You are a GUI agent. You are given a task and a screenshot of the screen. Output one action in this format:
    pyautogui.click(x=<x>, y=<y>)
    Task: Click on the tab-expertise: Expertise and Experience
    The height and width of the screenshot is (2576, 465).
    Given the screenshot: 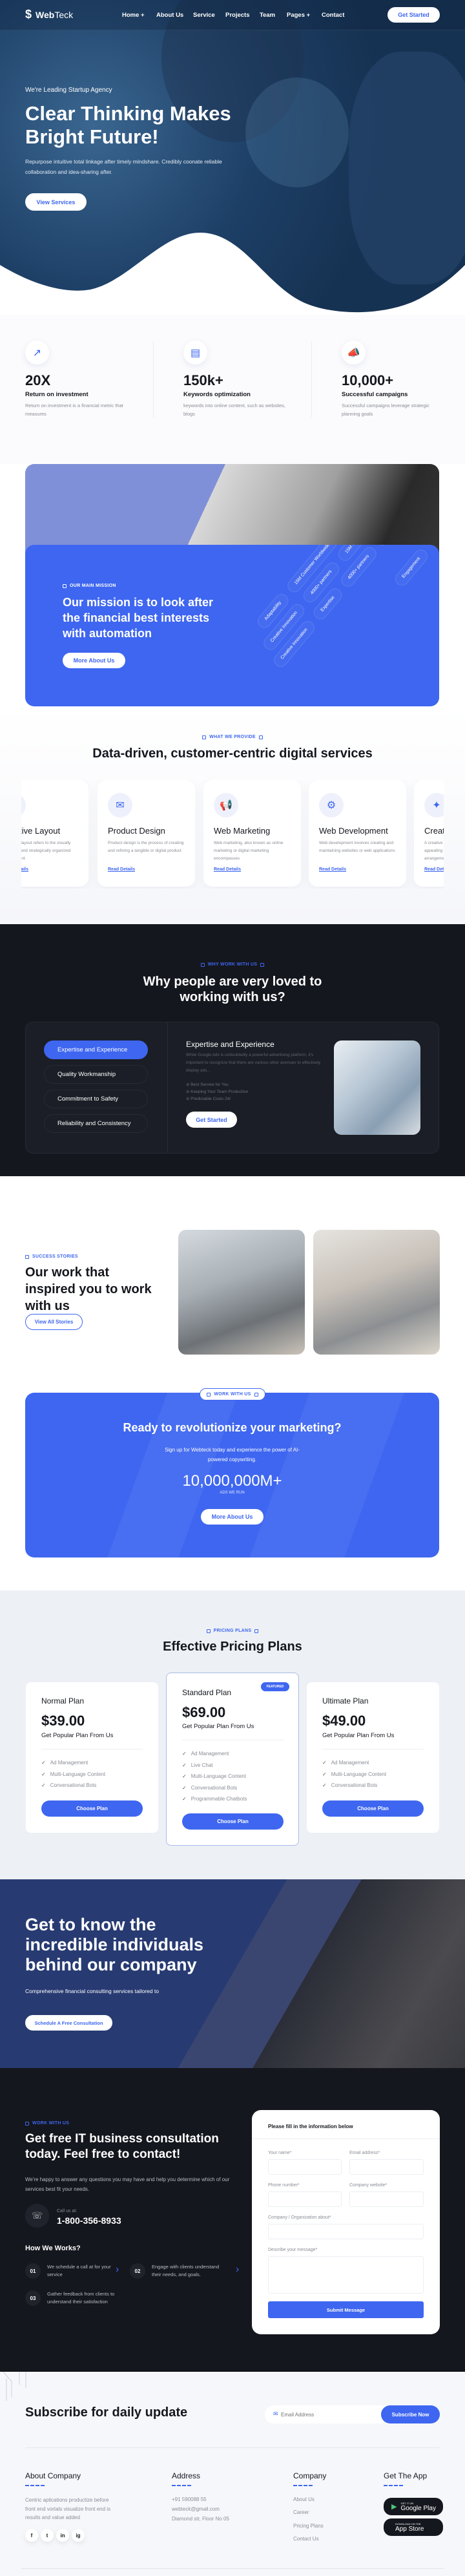 What is the action you would take?
    pyautogui.click(x=96, y=1049)
    